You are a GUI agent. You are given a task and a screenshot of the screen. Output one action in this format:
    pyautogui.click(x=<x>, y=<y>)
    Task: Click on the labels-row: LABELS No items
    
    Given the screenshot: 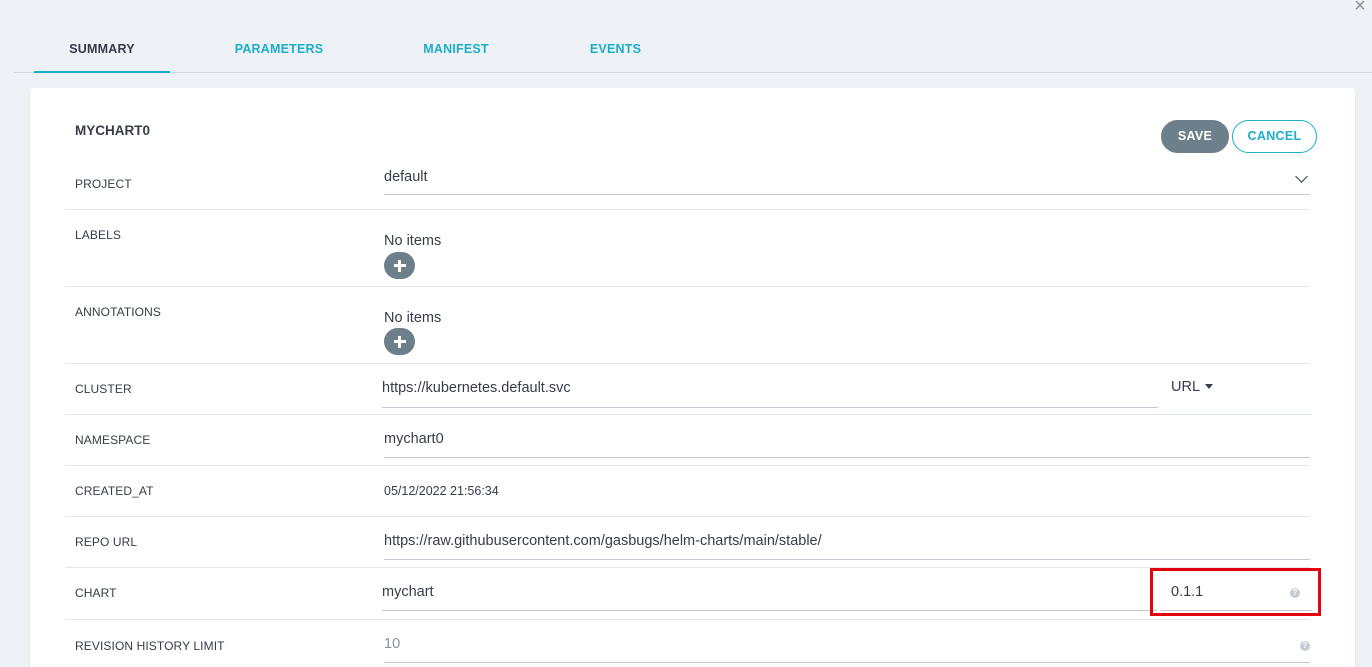 What is the action you would take?
    pyautogui.click(x=687, y=248)
    